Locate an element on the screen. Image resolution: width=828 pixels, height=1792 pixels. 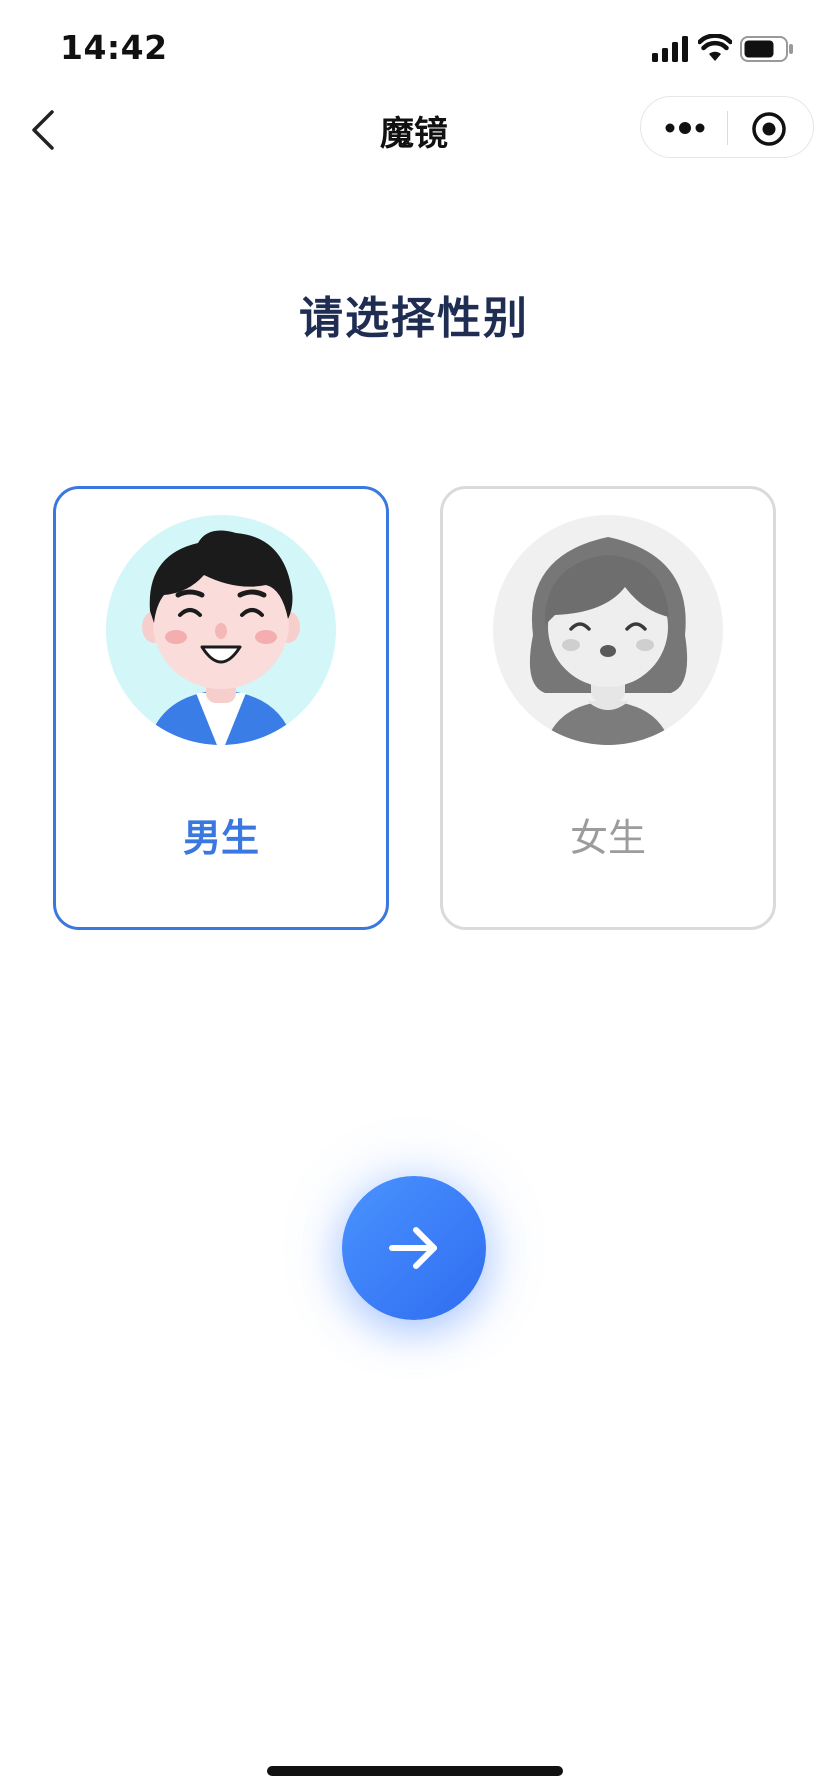
battery-icon is located at coordinates (766, 49).